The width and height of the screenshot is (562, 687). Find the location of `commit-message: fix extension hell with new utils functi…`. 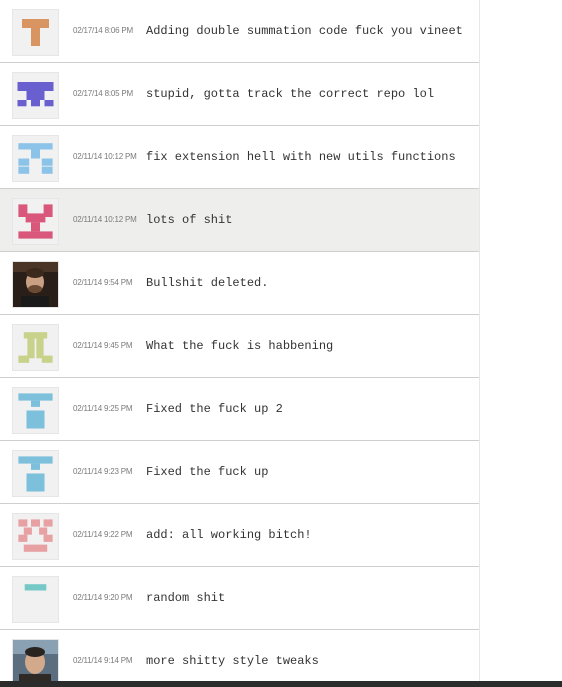

commit-message: fix extension hell with new utils functi… is located at coordinates (301, 157).